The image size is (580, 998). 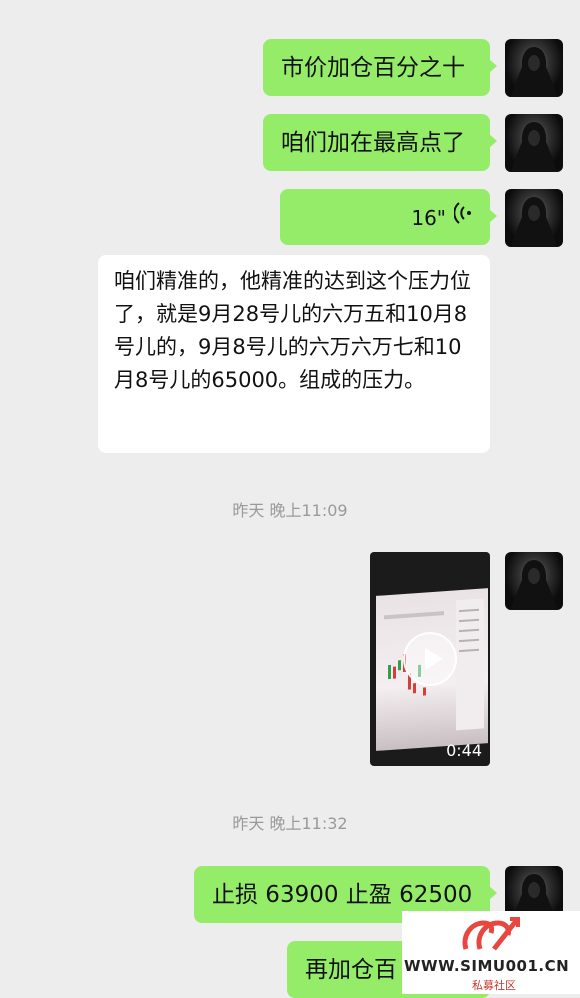 I want to click on video-duration: 0:44, so click(x=464, y=750).